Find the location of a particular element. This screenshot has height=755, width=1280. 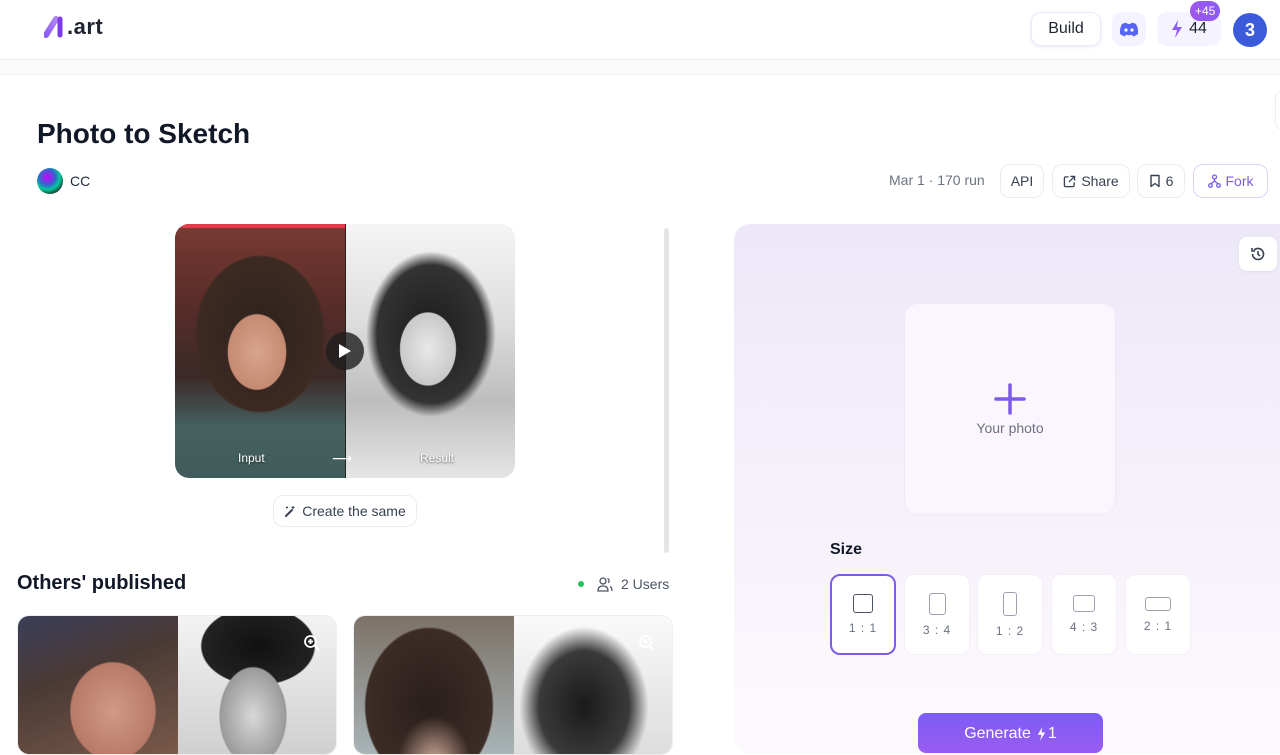

result-label: Result is located at coordinates (437, 458).